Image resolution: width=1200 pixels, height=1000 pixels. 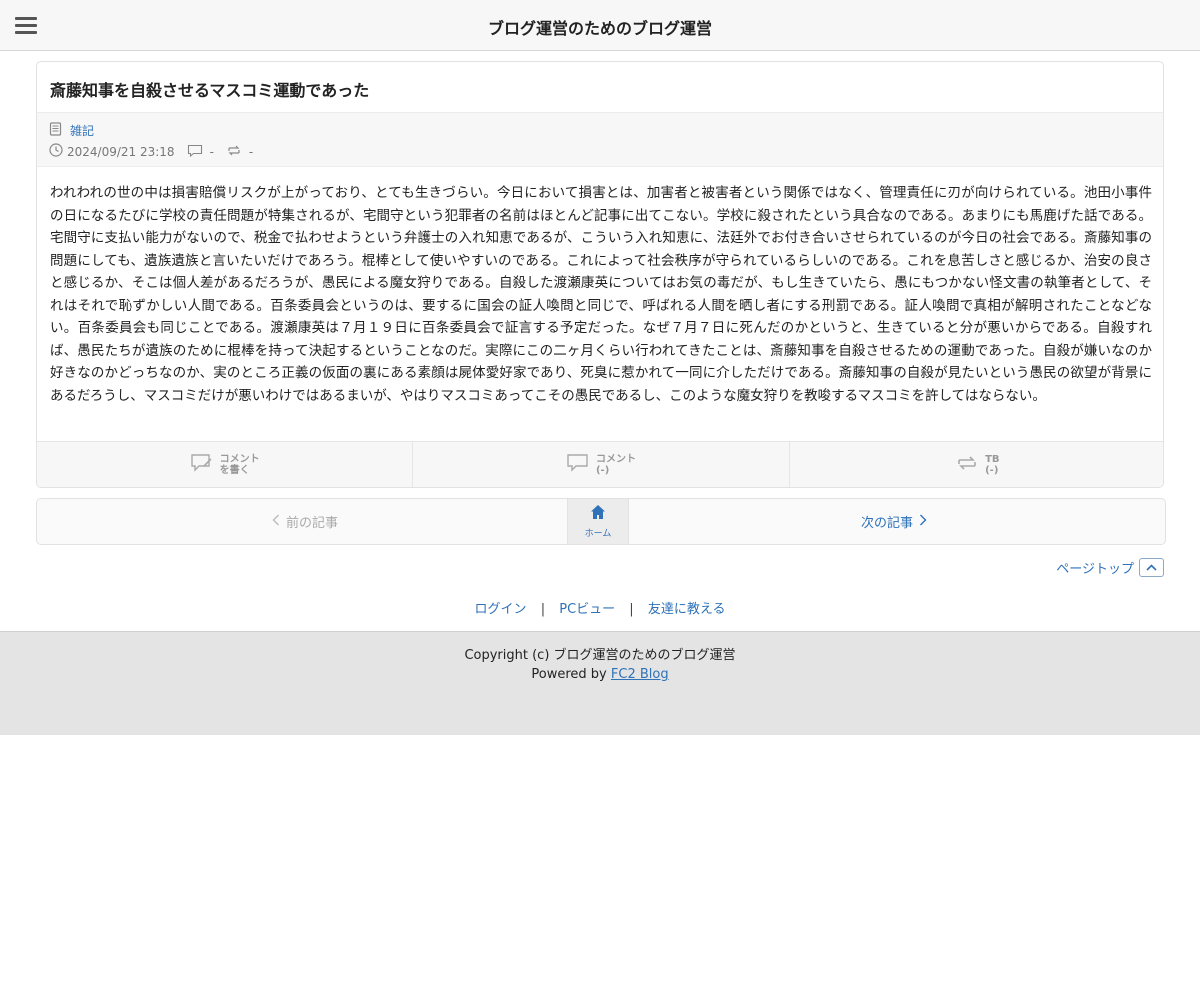 I want to click on comments-label-2: (-), so click(x=602, y=470).